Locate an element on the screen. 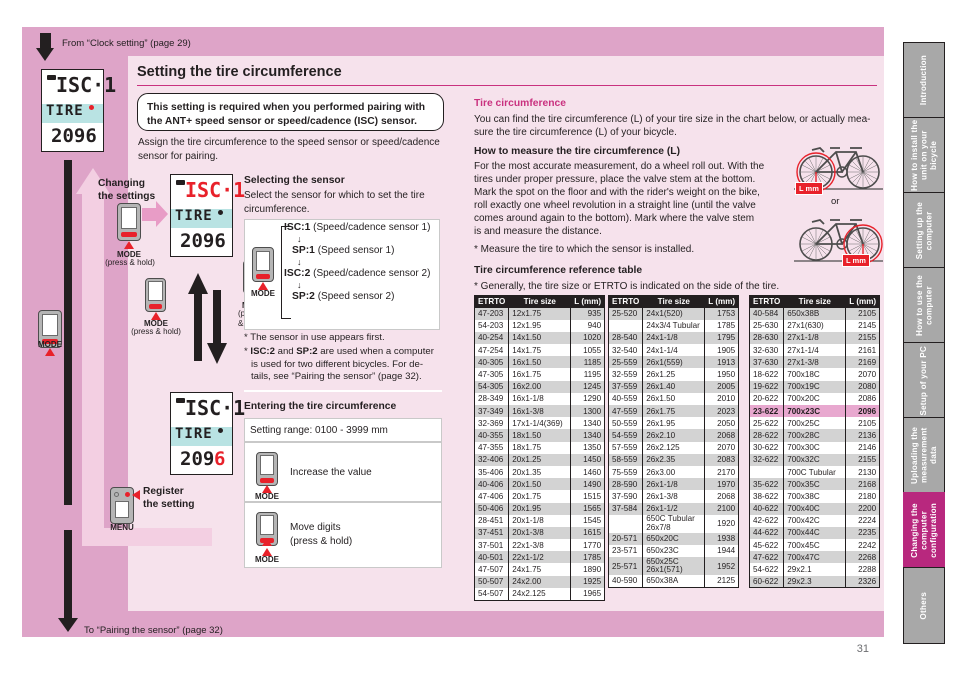 Image resolution: width=954 pixels, height=675 pixels. table-row: 40-622 700x40C 2200 is located at coordinates (814, 508).